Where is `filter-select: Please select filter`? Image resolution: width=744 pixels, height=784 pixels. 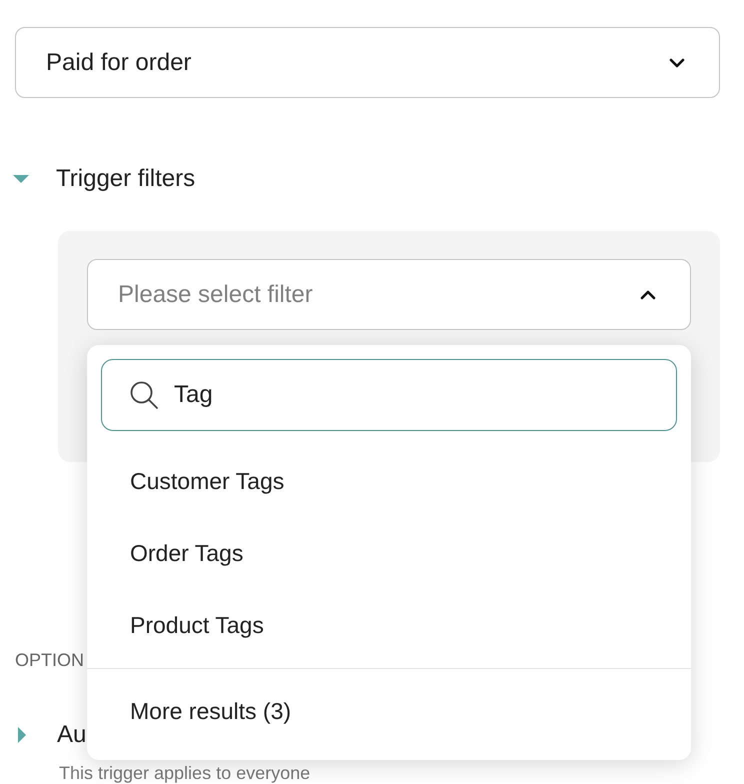
filter-select: Please select filter is located at coordinates (389, 294).